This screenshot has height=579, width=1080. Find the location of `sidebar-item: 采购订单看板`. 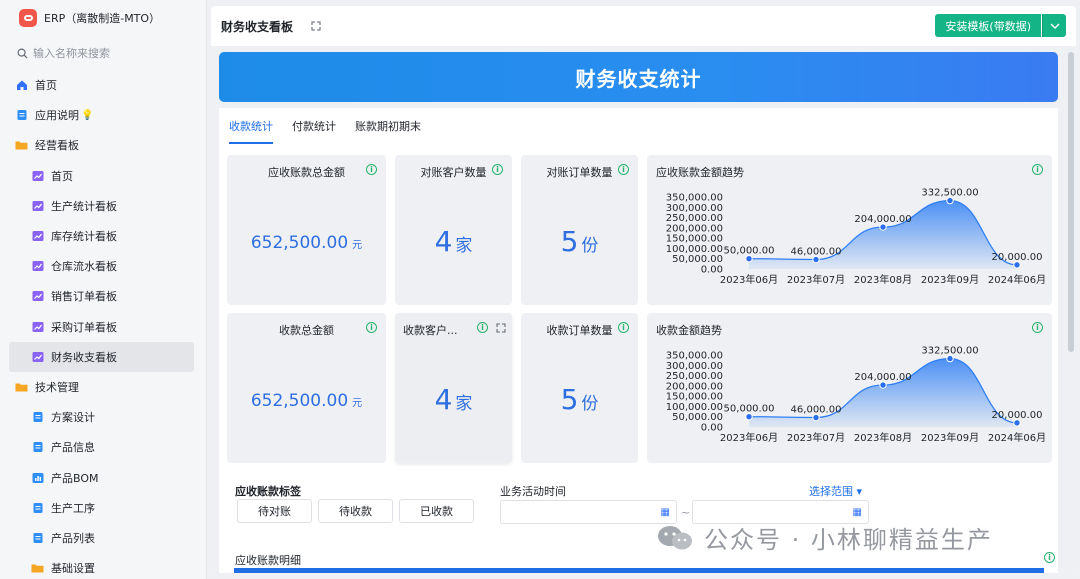

sidebar-item: 采购订单看板 is located at coordinates (103, 327).